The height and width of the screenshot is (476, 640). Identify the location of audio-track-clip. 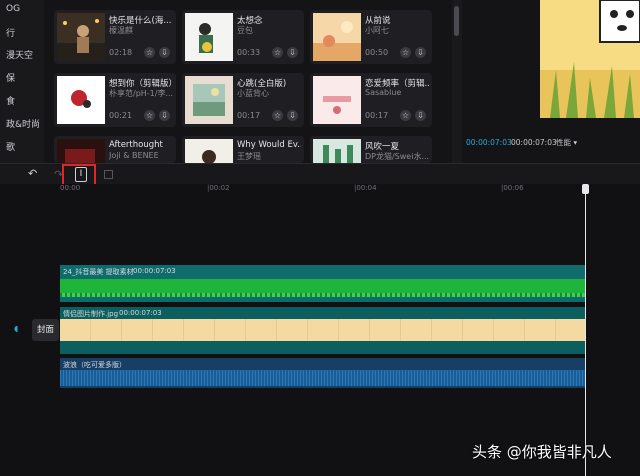
(323, 373).